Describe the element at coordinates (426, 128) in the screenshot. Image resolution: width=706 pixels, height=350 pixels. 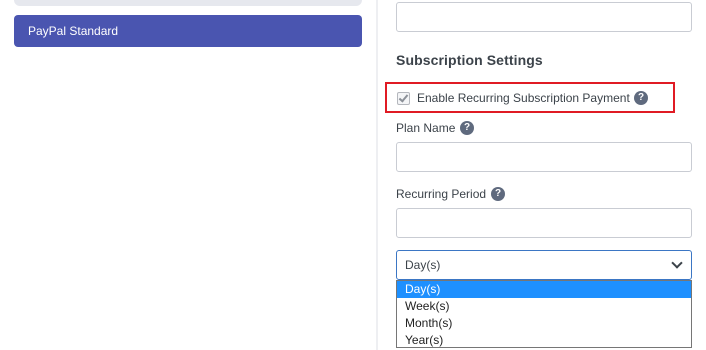
I see `plan-name-label: Plan Name` at that location.